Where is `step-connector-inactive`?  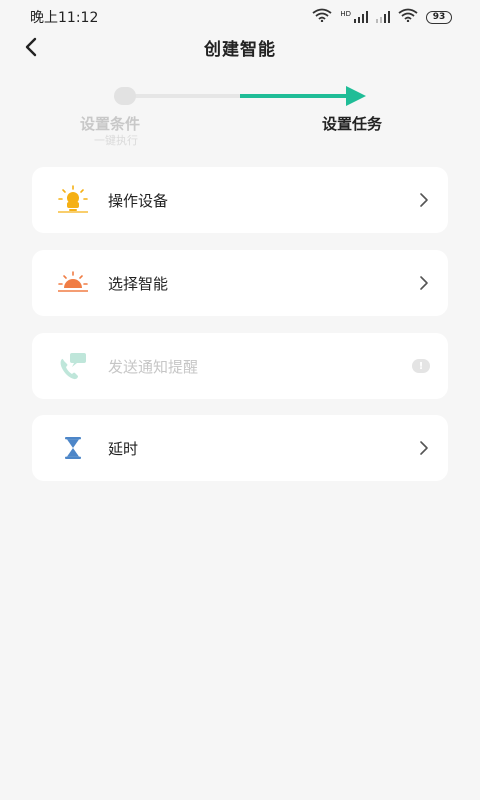 step-connector-inactive is located at coordinates (187, 96).